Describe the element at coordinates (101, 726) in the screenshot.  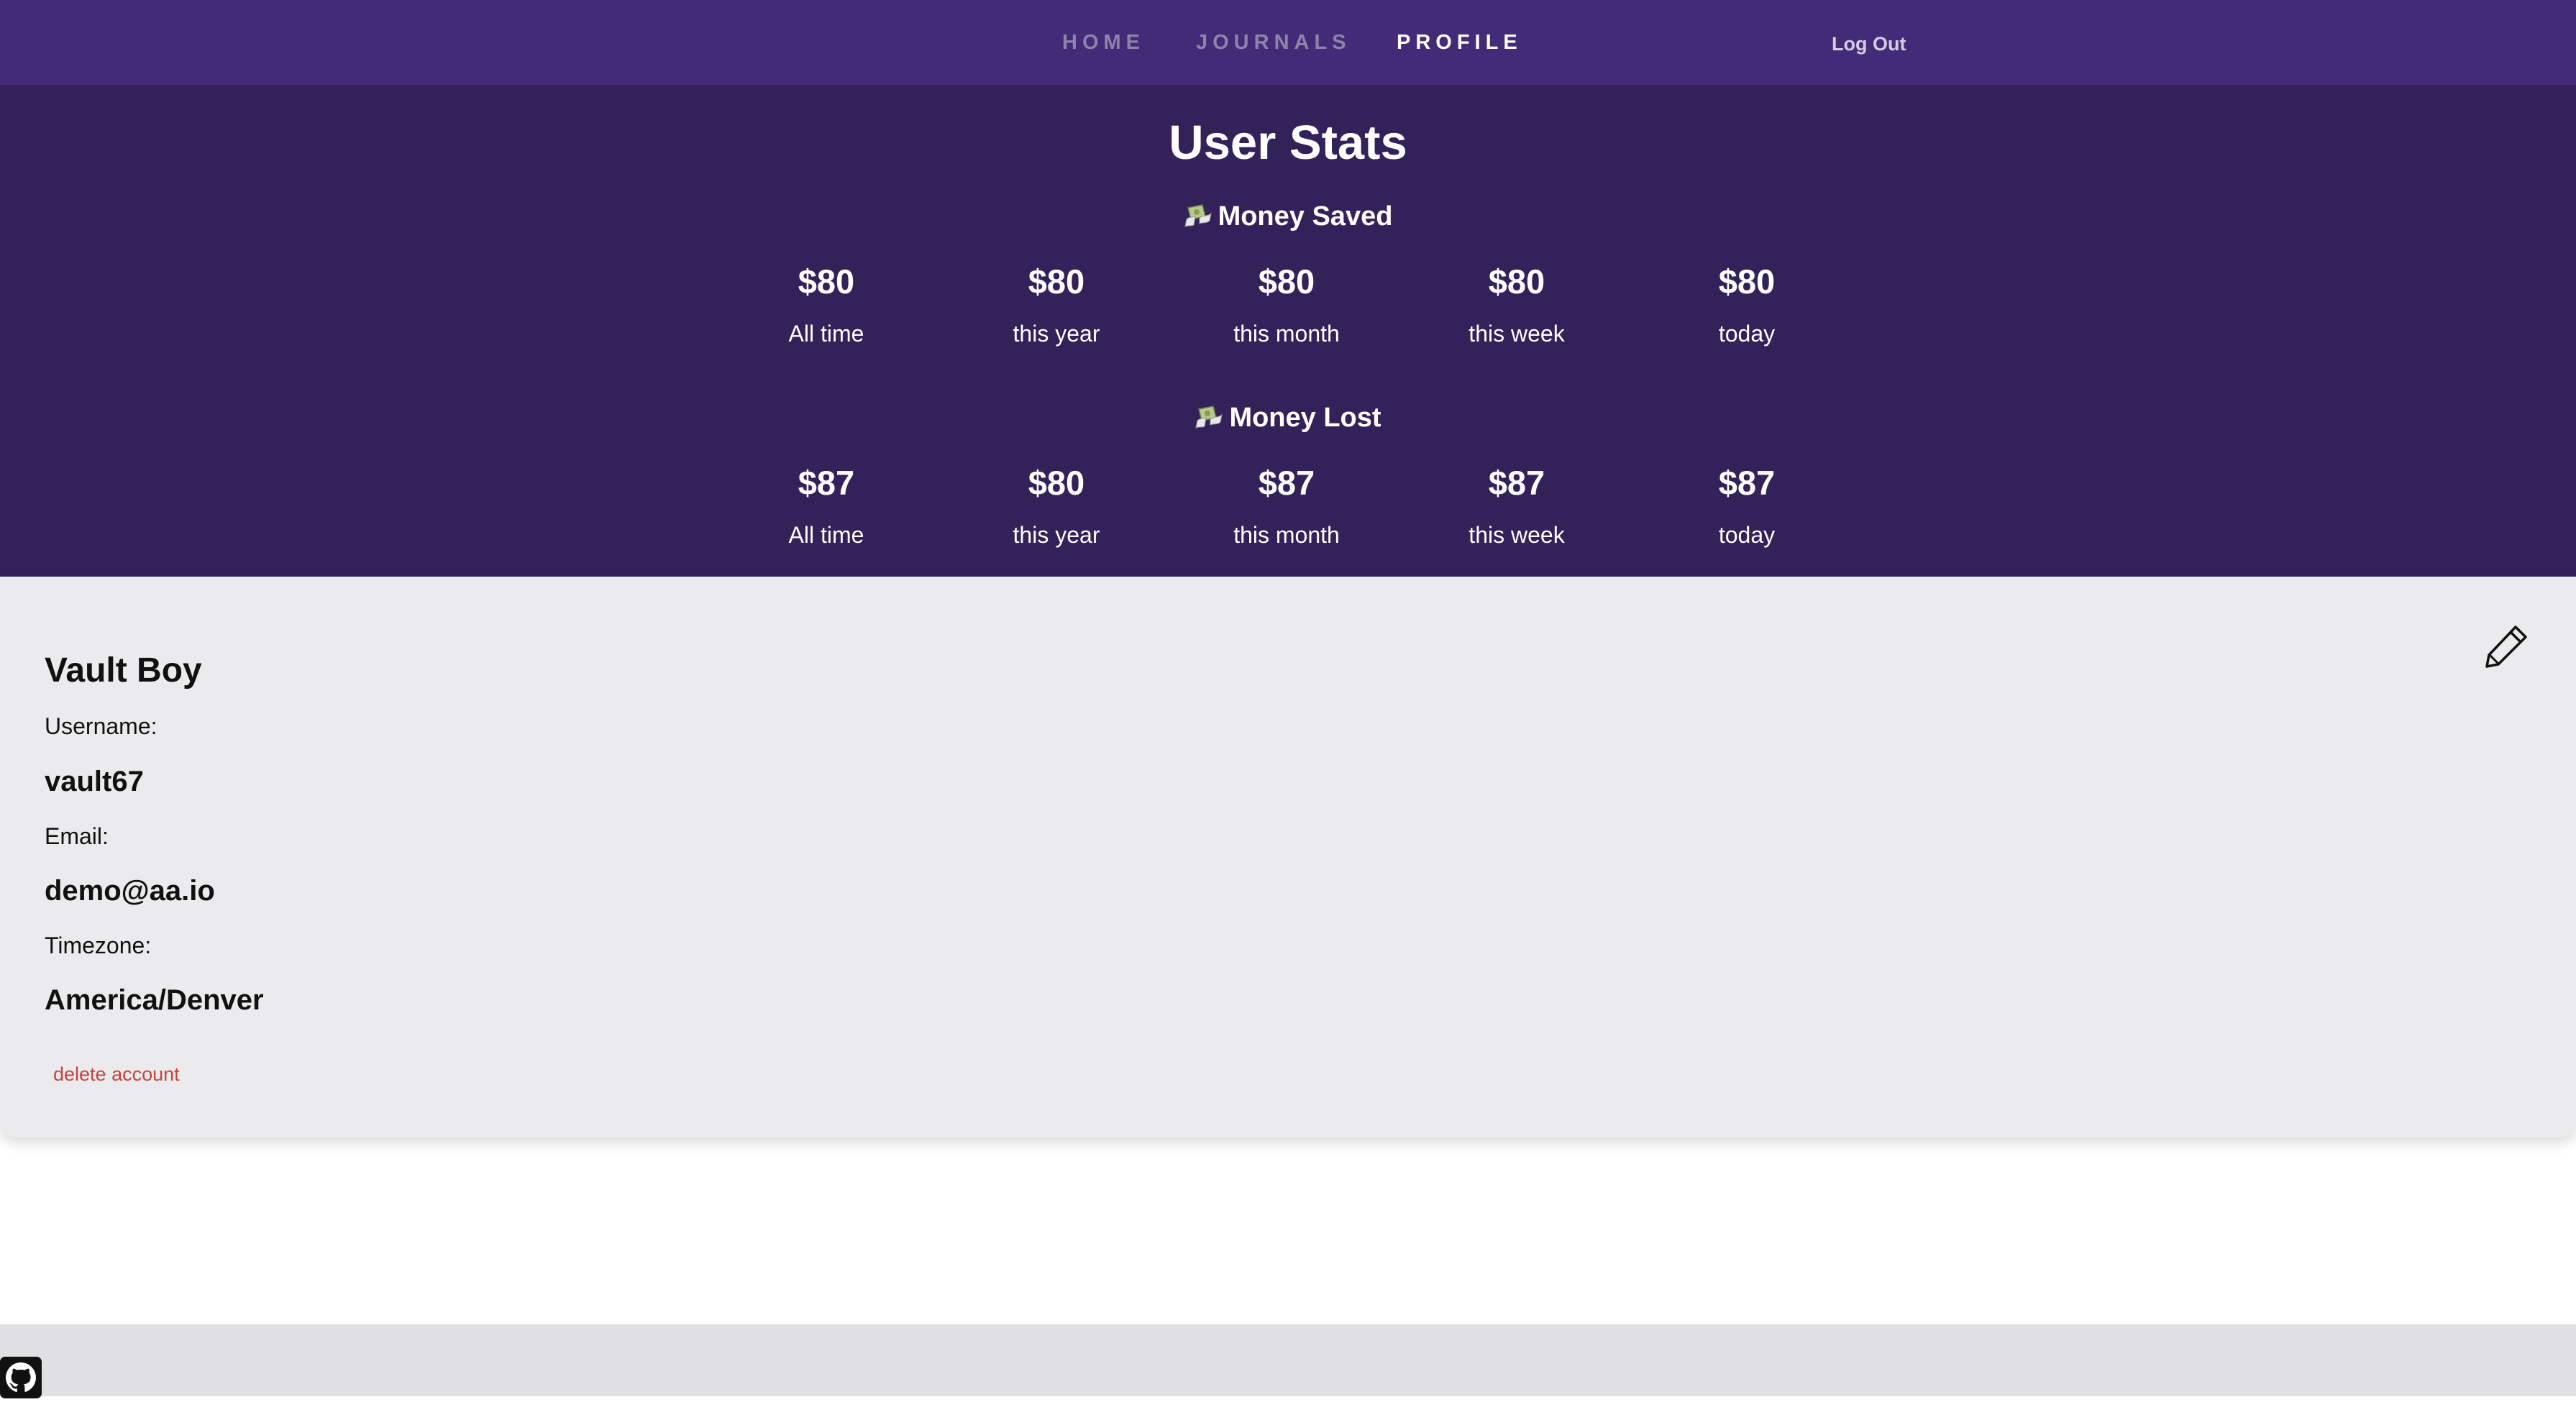
I see `username-label: Username:` at that location.